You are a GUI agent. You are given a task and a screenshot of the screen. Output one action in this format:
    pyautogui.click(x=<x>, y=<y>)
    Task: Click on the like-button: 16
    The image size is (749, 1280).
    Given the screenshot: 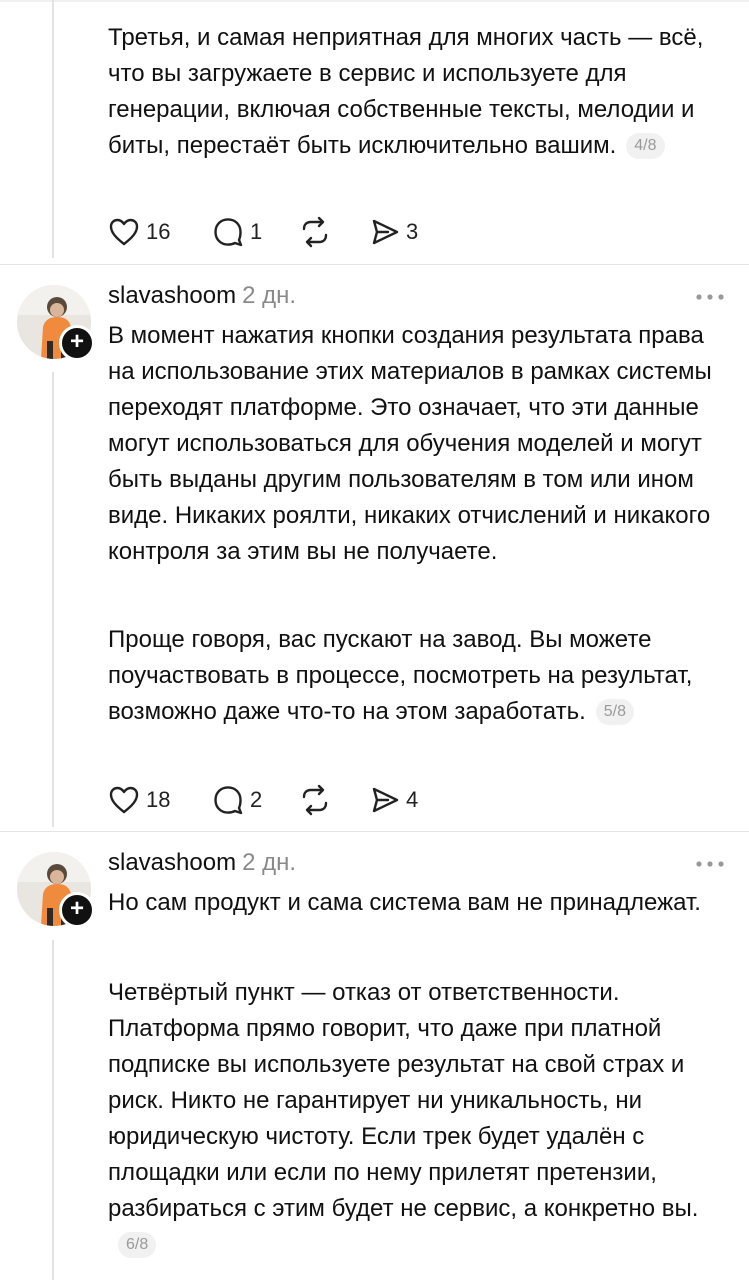 What is the action you would take?
    pyautogui.click(x=139, y=232)
    